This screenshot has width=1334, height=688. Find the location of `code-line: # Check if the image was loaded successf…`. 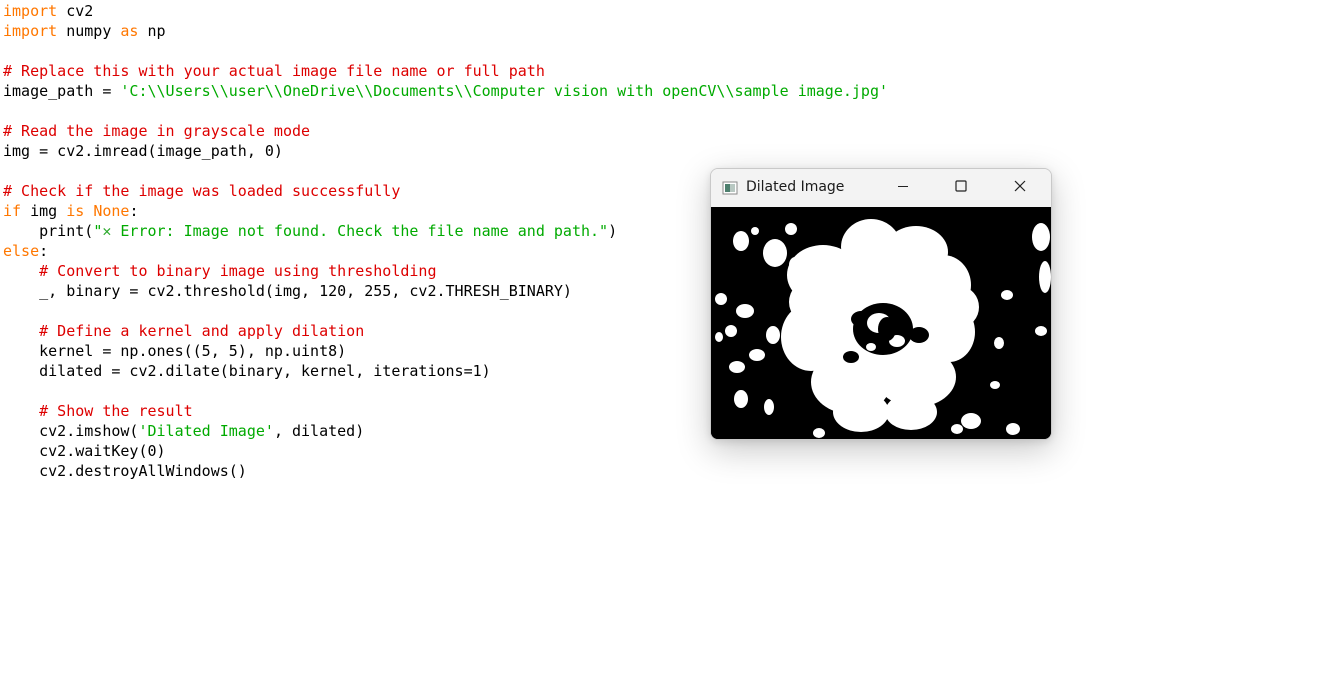

code-line: # Check if the image was loaded successf… is located at coordinates (663, 191).